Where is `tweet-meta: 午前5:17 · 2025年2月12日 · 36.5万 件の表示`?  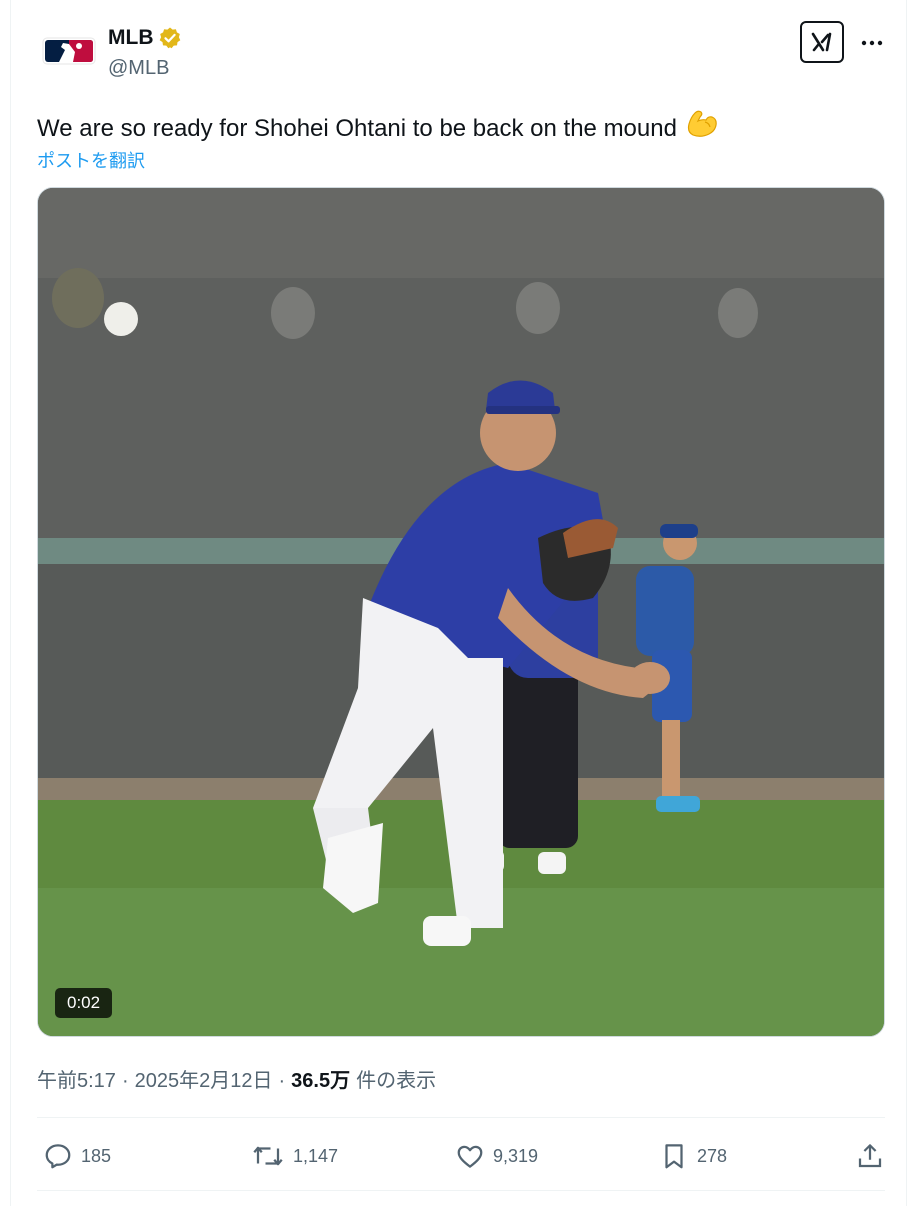
tweet-meta: 午前5:17 · 2025年2月12日 · 36.5万 件の表示 is located at coordinates (236, 1078).